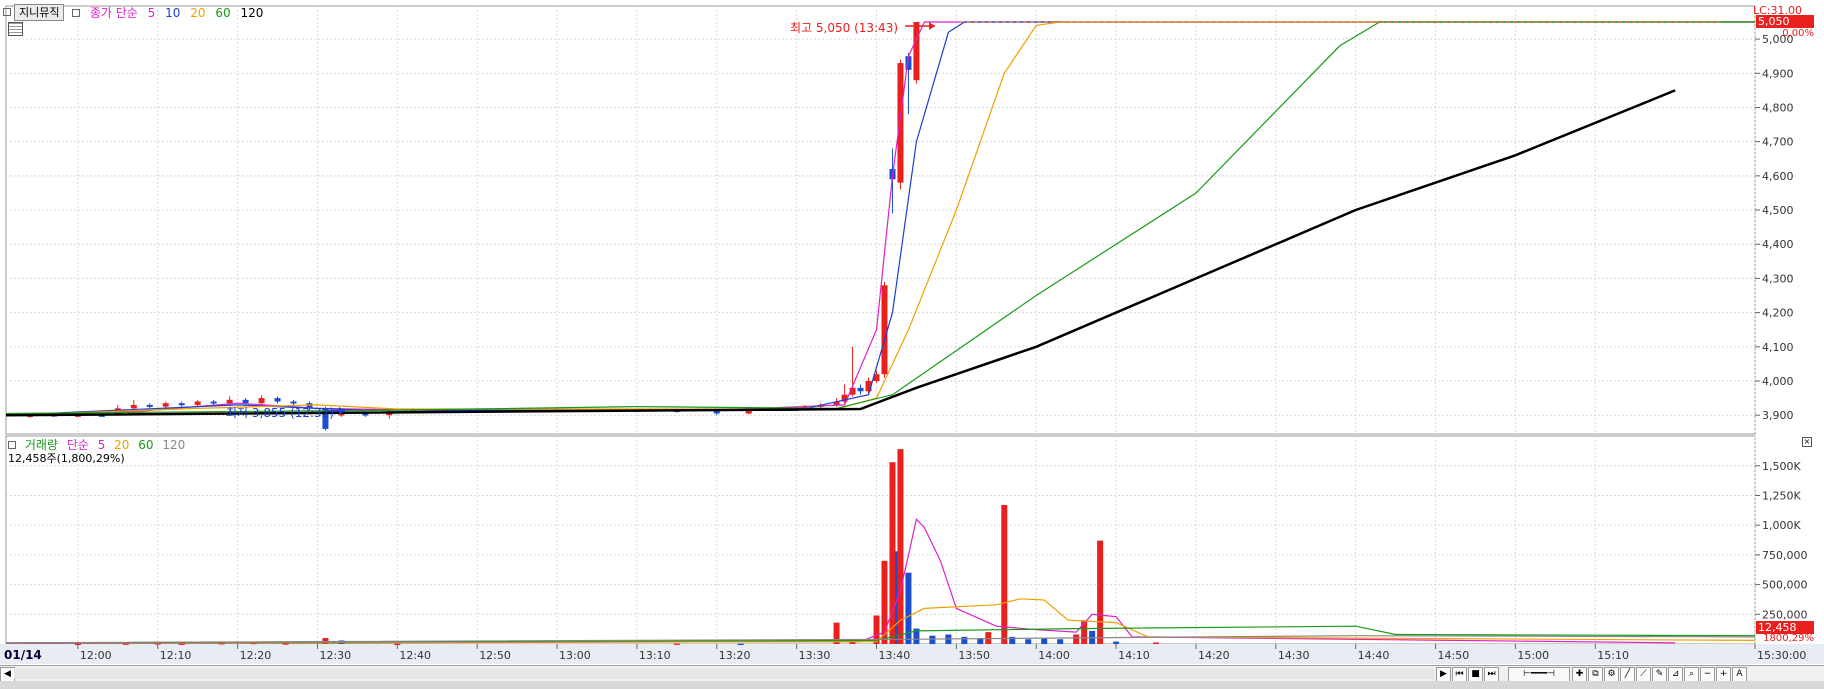  Describe the element at coordinates (145, 445) in the screenshot. I see `vol-ma-period-60: 60` at that location.